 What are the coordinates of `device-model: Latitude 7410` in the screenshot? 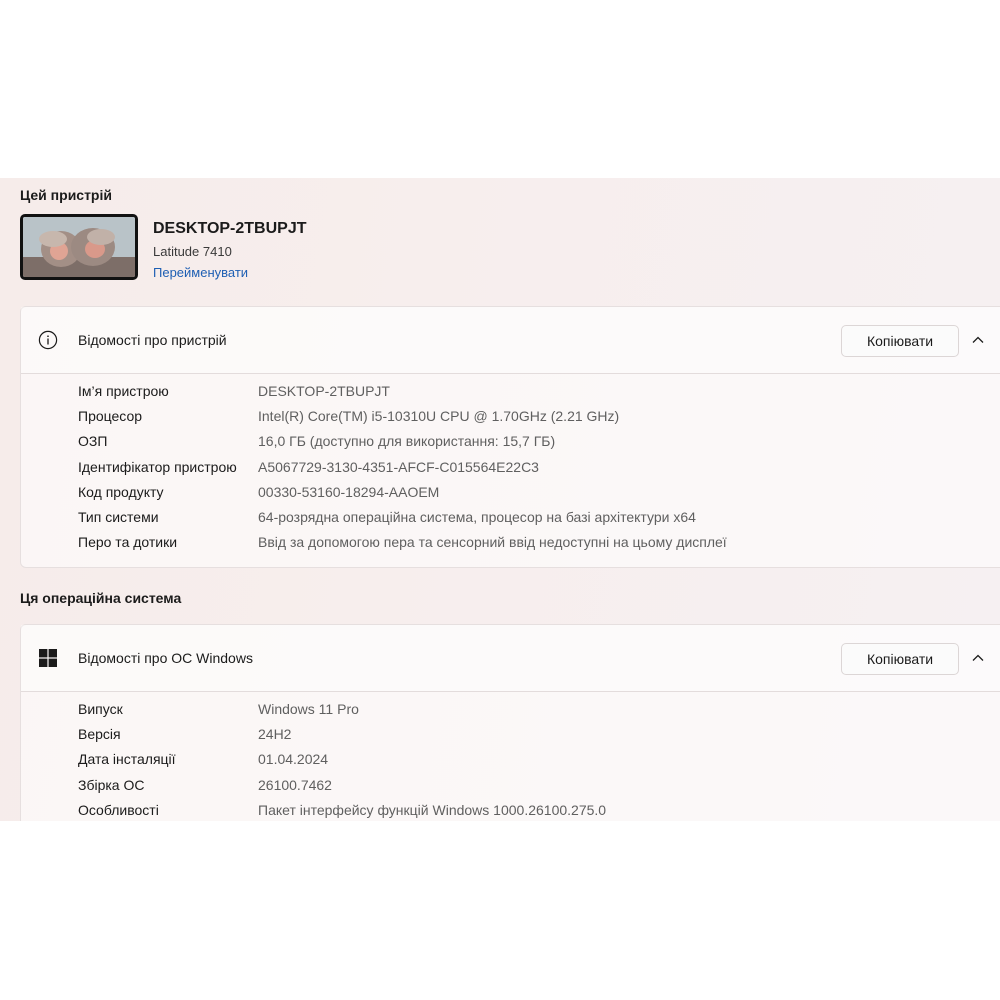 It's located at (192, 251).